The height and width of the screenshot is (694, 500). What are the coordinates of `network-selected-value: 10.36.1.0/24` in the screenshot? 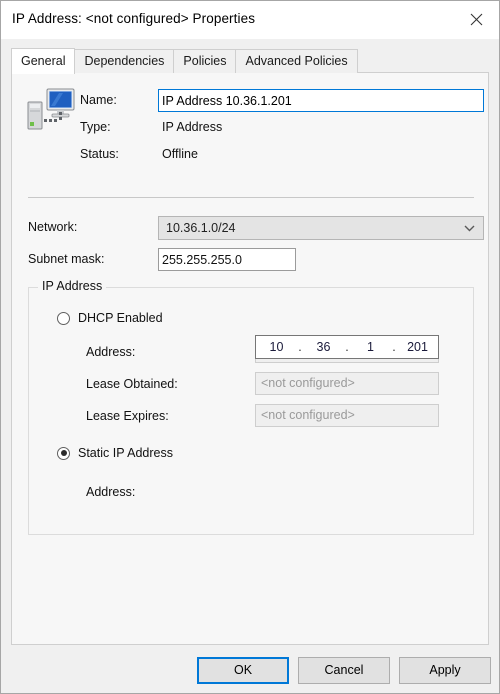 It's located at (201, 228).